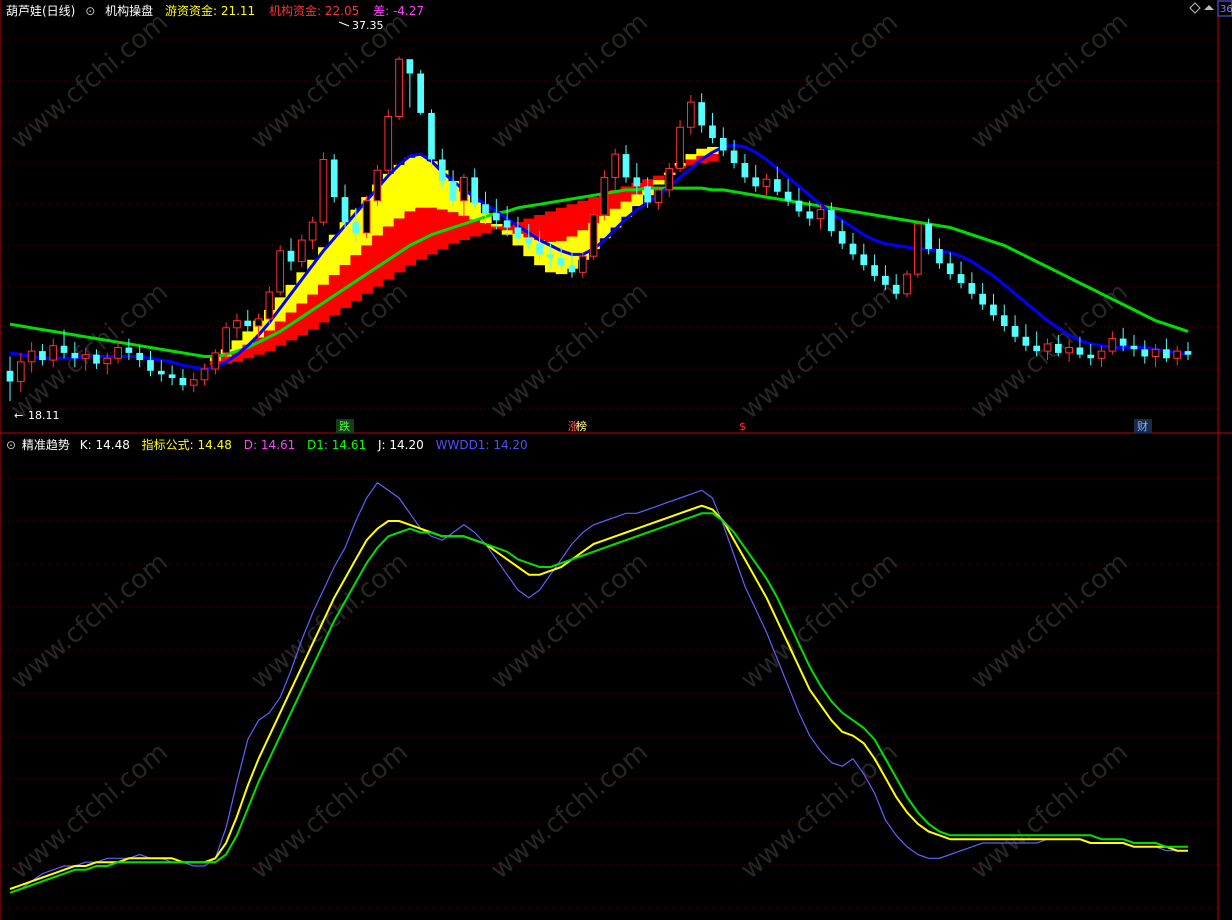  I want to click on indicator-gear-icon: ⊙, so click(90, 11).